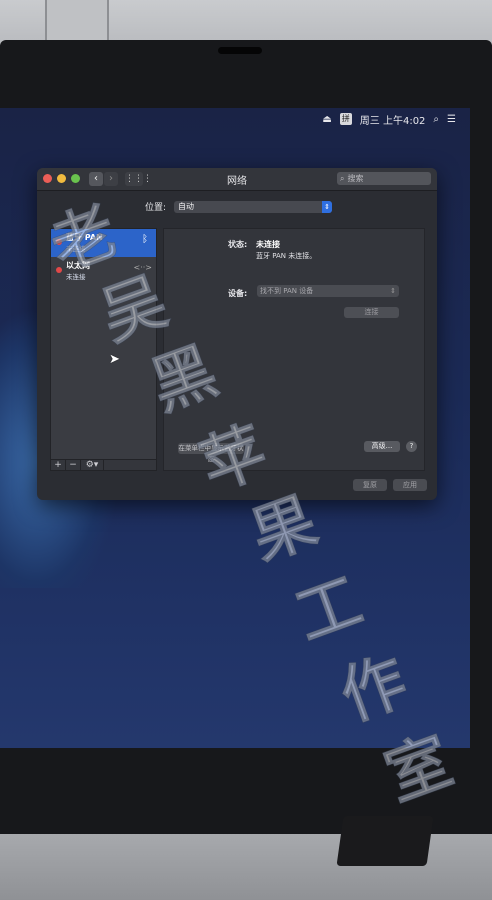  Describe the element at coordinates (385, 841) in the screenshot. I see `laptop-hinge` at that location.